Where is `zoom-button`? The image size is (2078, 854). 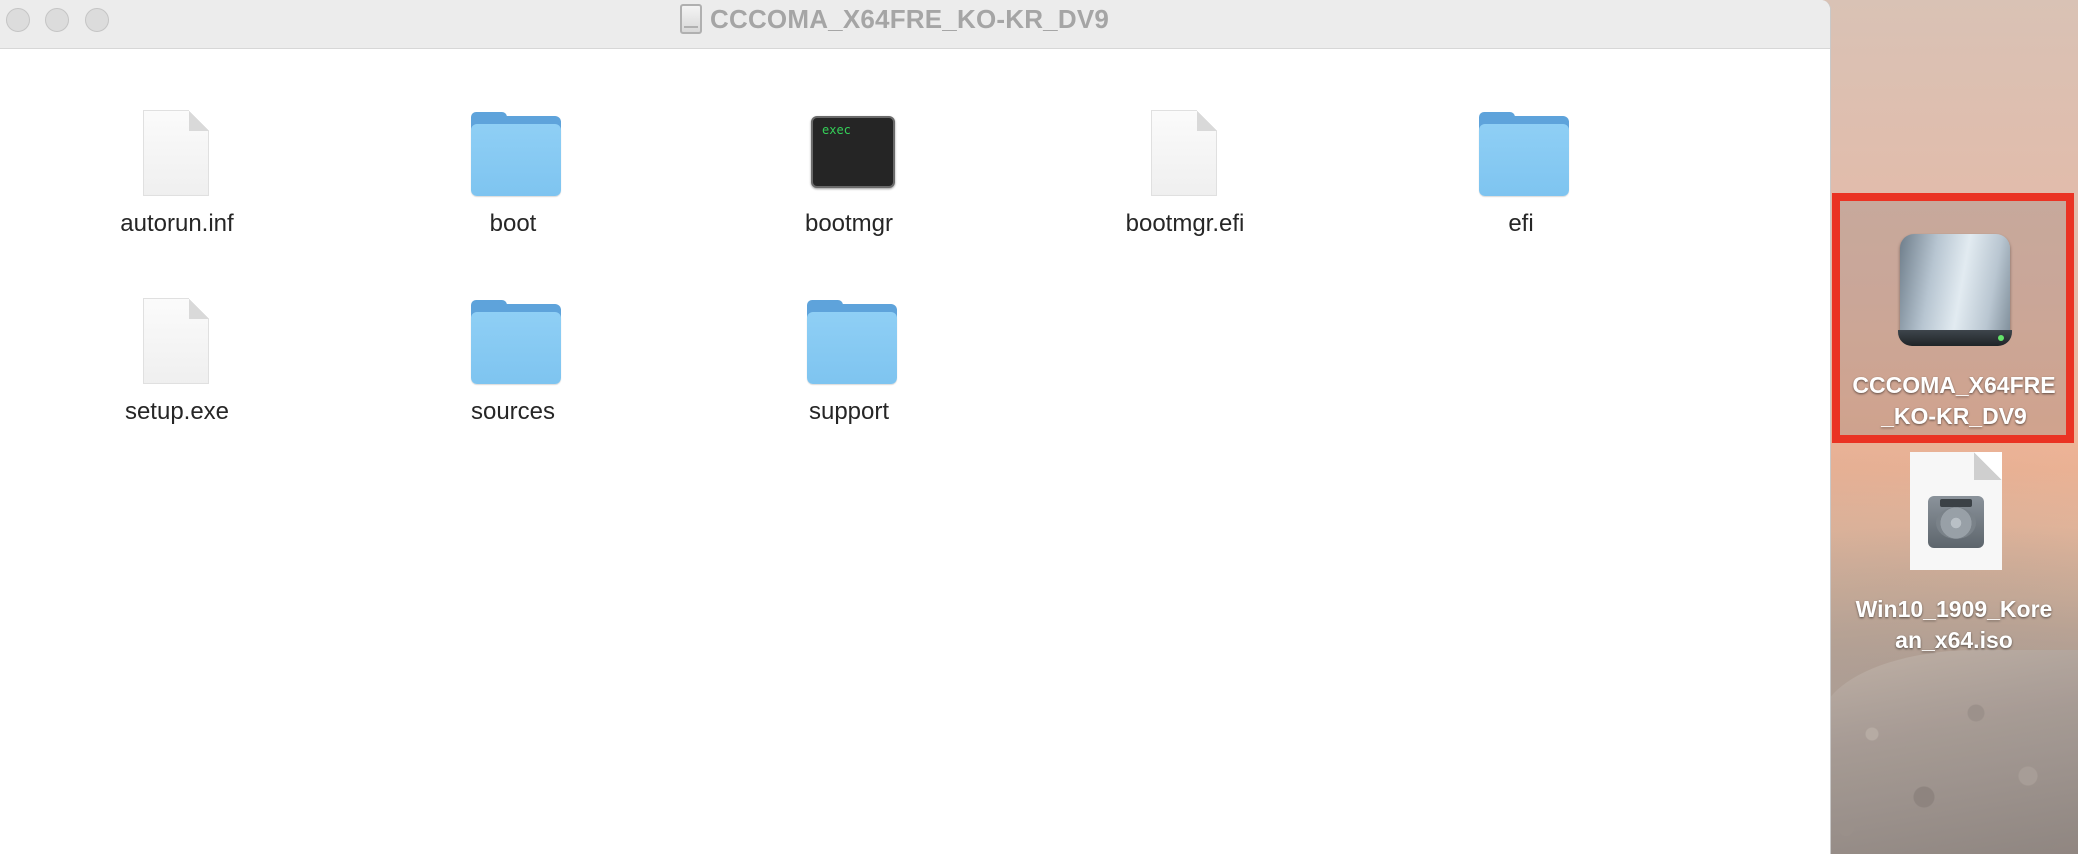 zoom-button is located at coordinates (97, 20).